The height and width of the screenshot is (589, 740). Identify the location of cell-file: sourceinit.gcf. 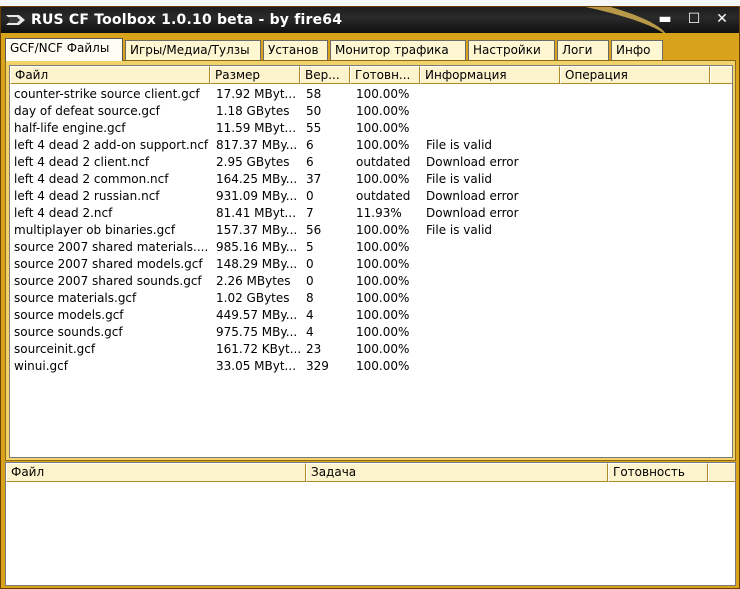
(55, 349).